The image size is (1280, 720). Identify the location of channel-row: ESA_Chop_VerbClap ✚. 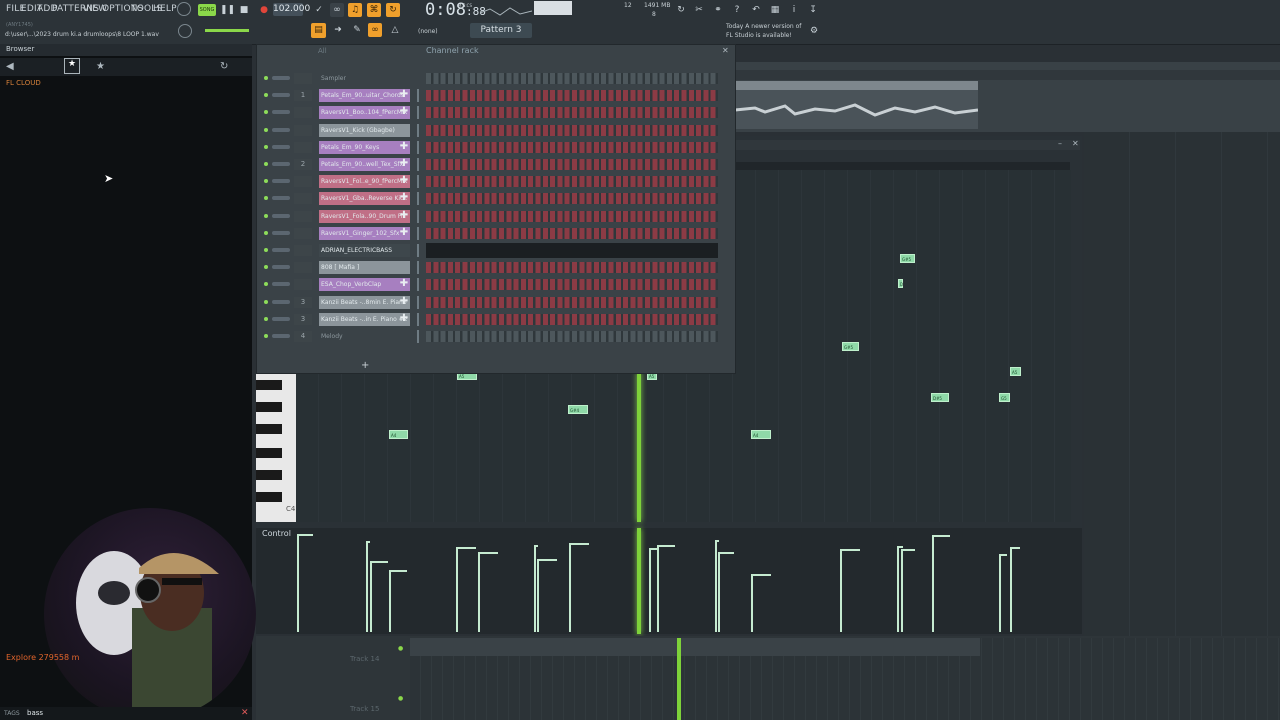
(495, 284).